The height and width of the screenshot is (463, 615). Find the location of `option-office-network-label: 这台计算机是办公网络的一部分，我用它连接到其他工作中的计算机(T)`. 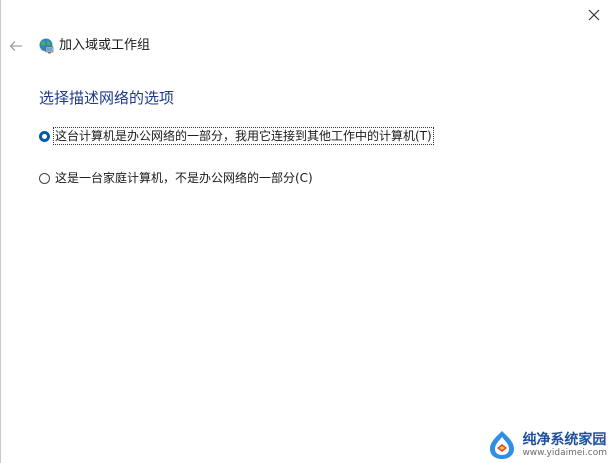

option-office-network-label: 这台计算机是办公网络的一部分，我用它连接到其他工作中的计算机(T) is located at coordinates (243, 136).